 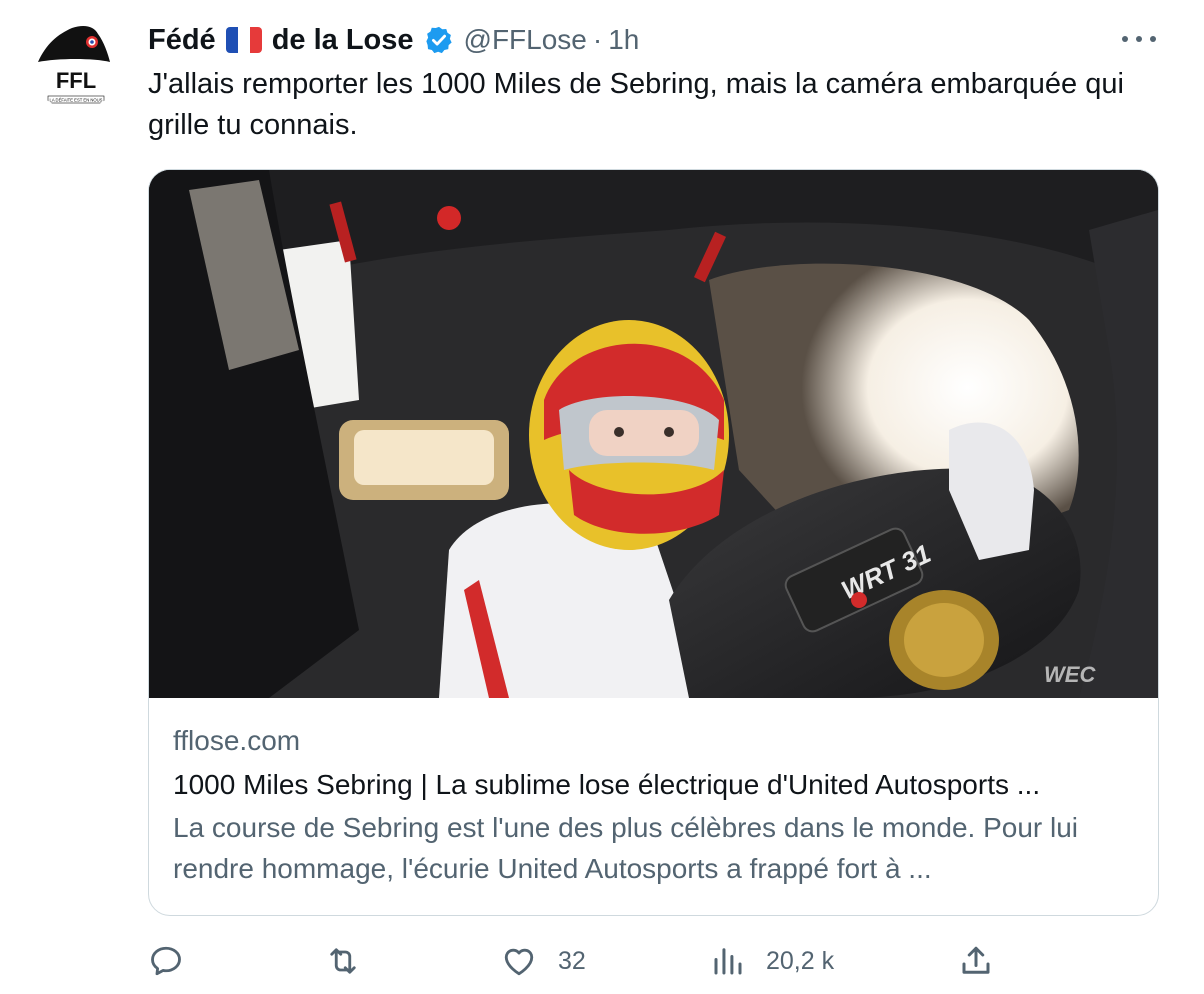 I want to click on like-count: 32, so click(x=572, y=960).